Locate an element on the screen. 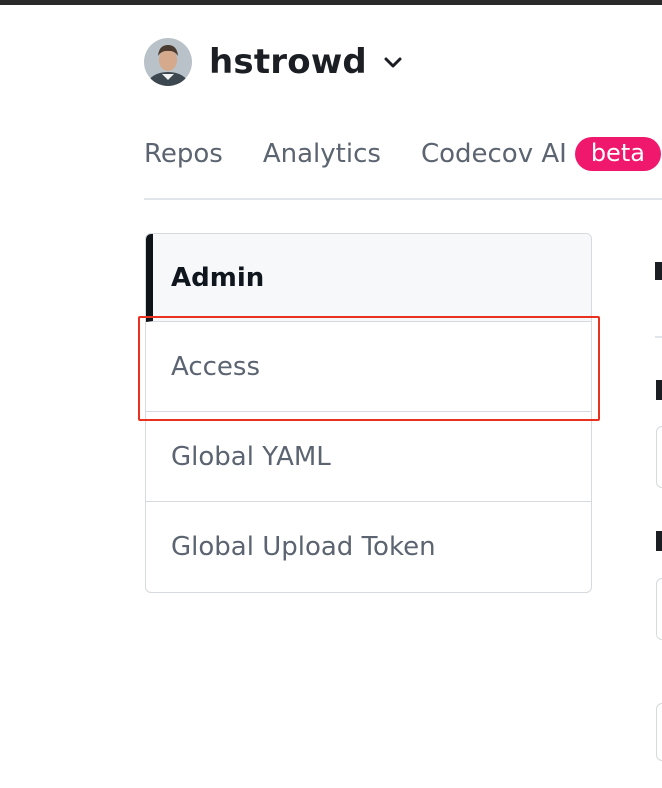 This screenshot has width=662, height=788. sidebar-item-label: Global Upload Token is located at coordinates (303, 546).